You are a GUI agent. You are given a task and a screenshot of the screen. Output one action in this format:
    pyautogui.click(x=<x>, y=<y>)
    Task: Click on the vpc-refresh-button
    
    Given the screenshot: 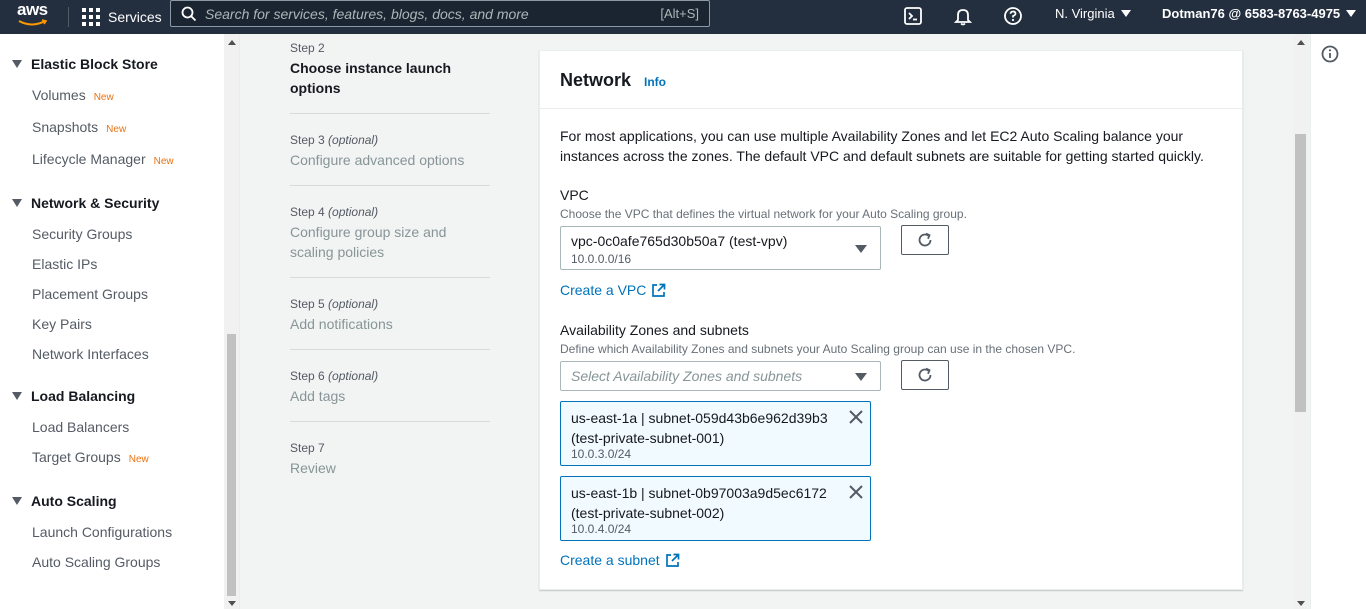 What is the action you would take?
    pyautogui.click(x=925, y=240)
    